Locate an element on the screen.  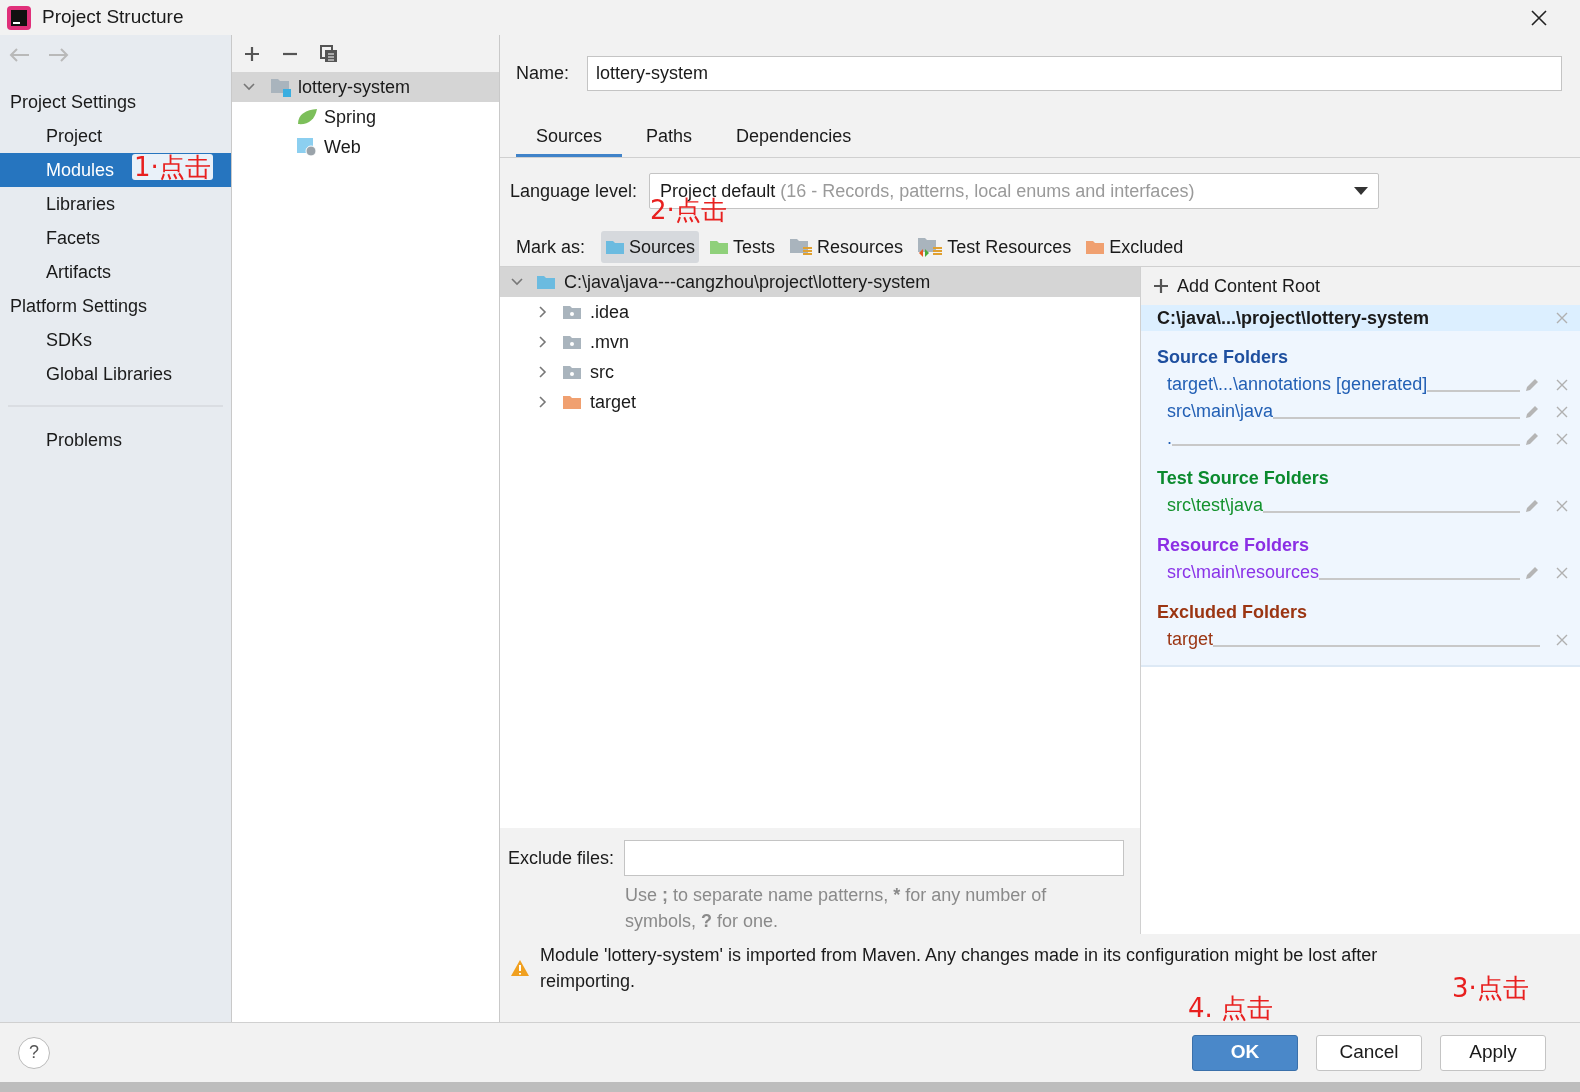
warning-text: Module 'lottery-system' is imported from Maven. Any changes made in its configuration might be lost after reimporting. is located at coordinates (959, 968).